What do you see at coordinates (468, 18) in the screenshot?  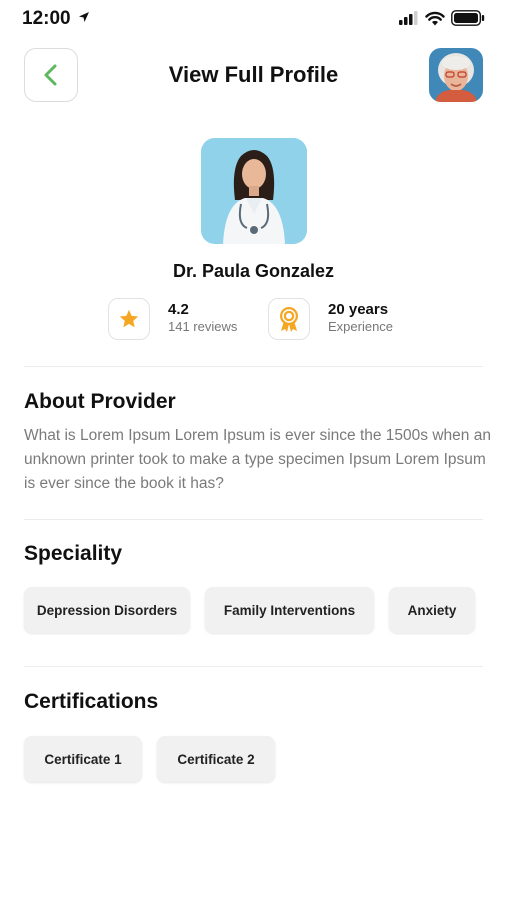 I see `battery-icon` at bounding box center [468, 18].